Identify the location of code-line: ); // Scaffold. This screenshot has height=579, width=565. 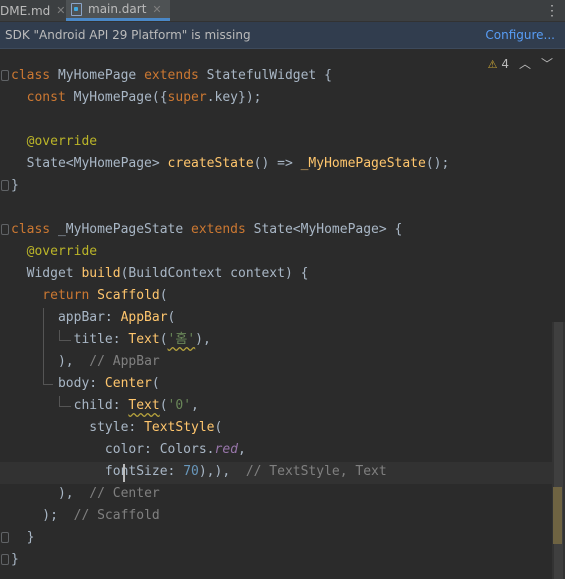
(85, 515).